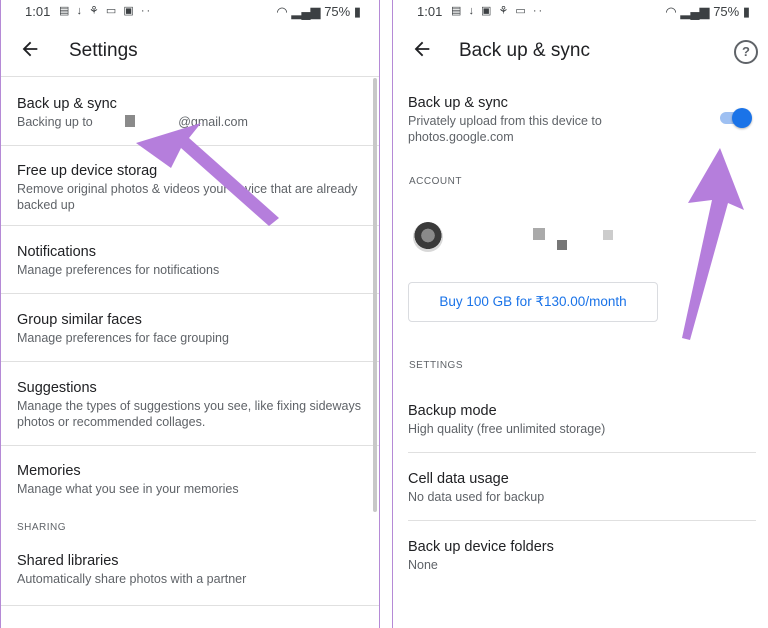  I want to click on backup-toggle, so click(735, 118).